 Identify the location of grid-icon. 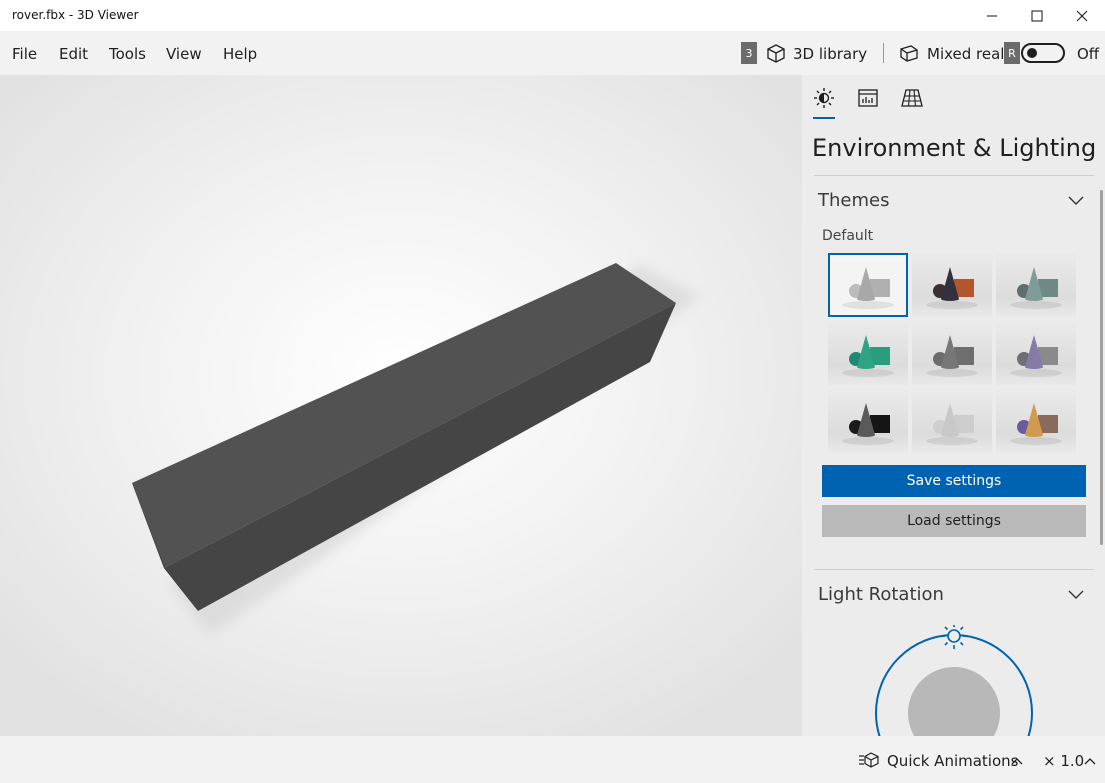
(912, 98).